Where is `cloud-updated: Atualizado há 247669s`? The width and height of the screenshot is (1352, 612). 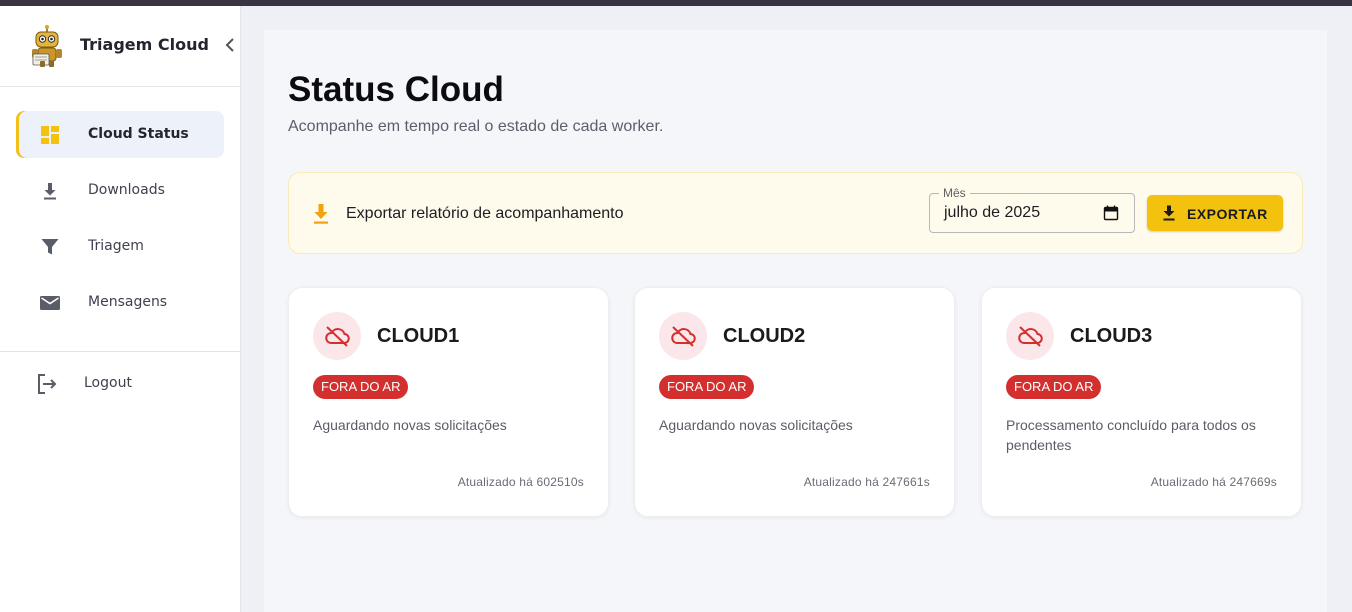 cloud-updated: Atualizado há 247669s is located at coordinates (1213, 482).